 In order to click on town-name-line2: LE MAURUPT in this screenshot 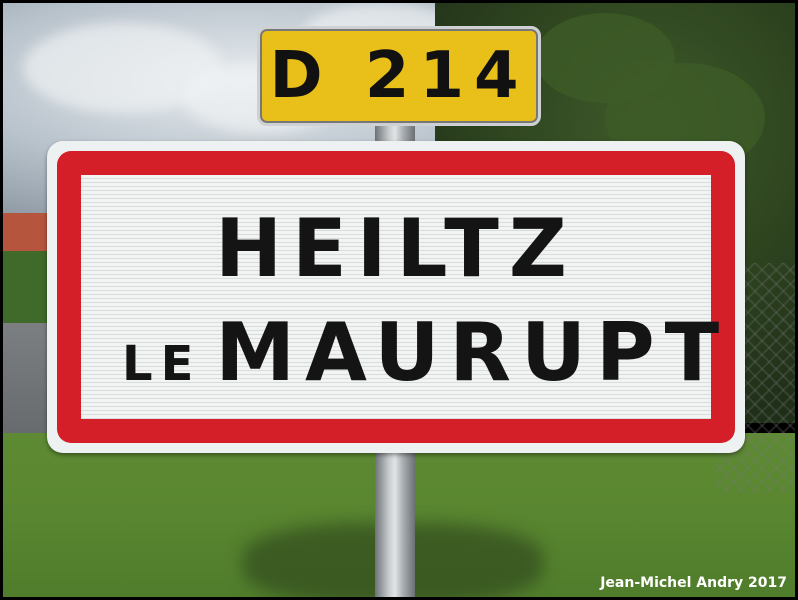, I will do `click(425, 353)`.